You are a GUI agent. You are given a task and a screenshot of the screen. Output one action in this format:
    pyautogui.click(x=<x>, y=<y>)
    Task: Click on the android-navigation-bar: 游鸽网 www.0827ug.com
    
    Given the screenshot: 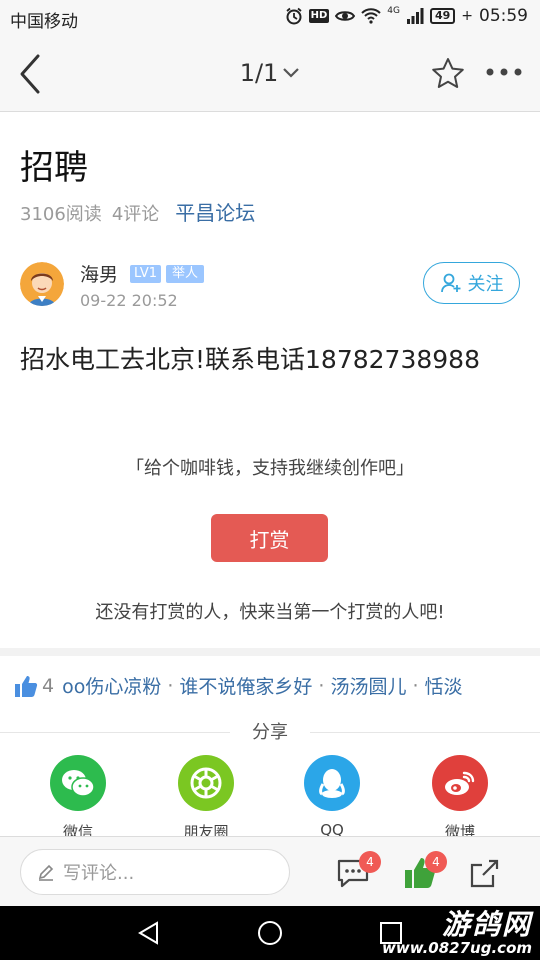 What is the action you would take?
    pyautogui.click(x=270, y=933)
    